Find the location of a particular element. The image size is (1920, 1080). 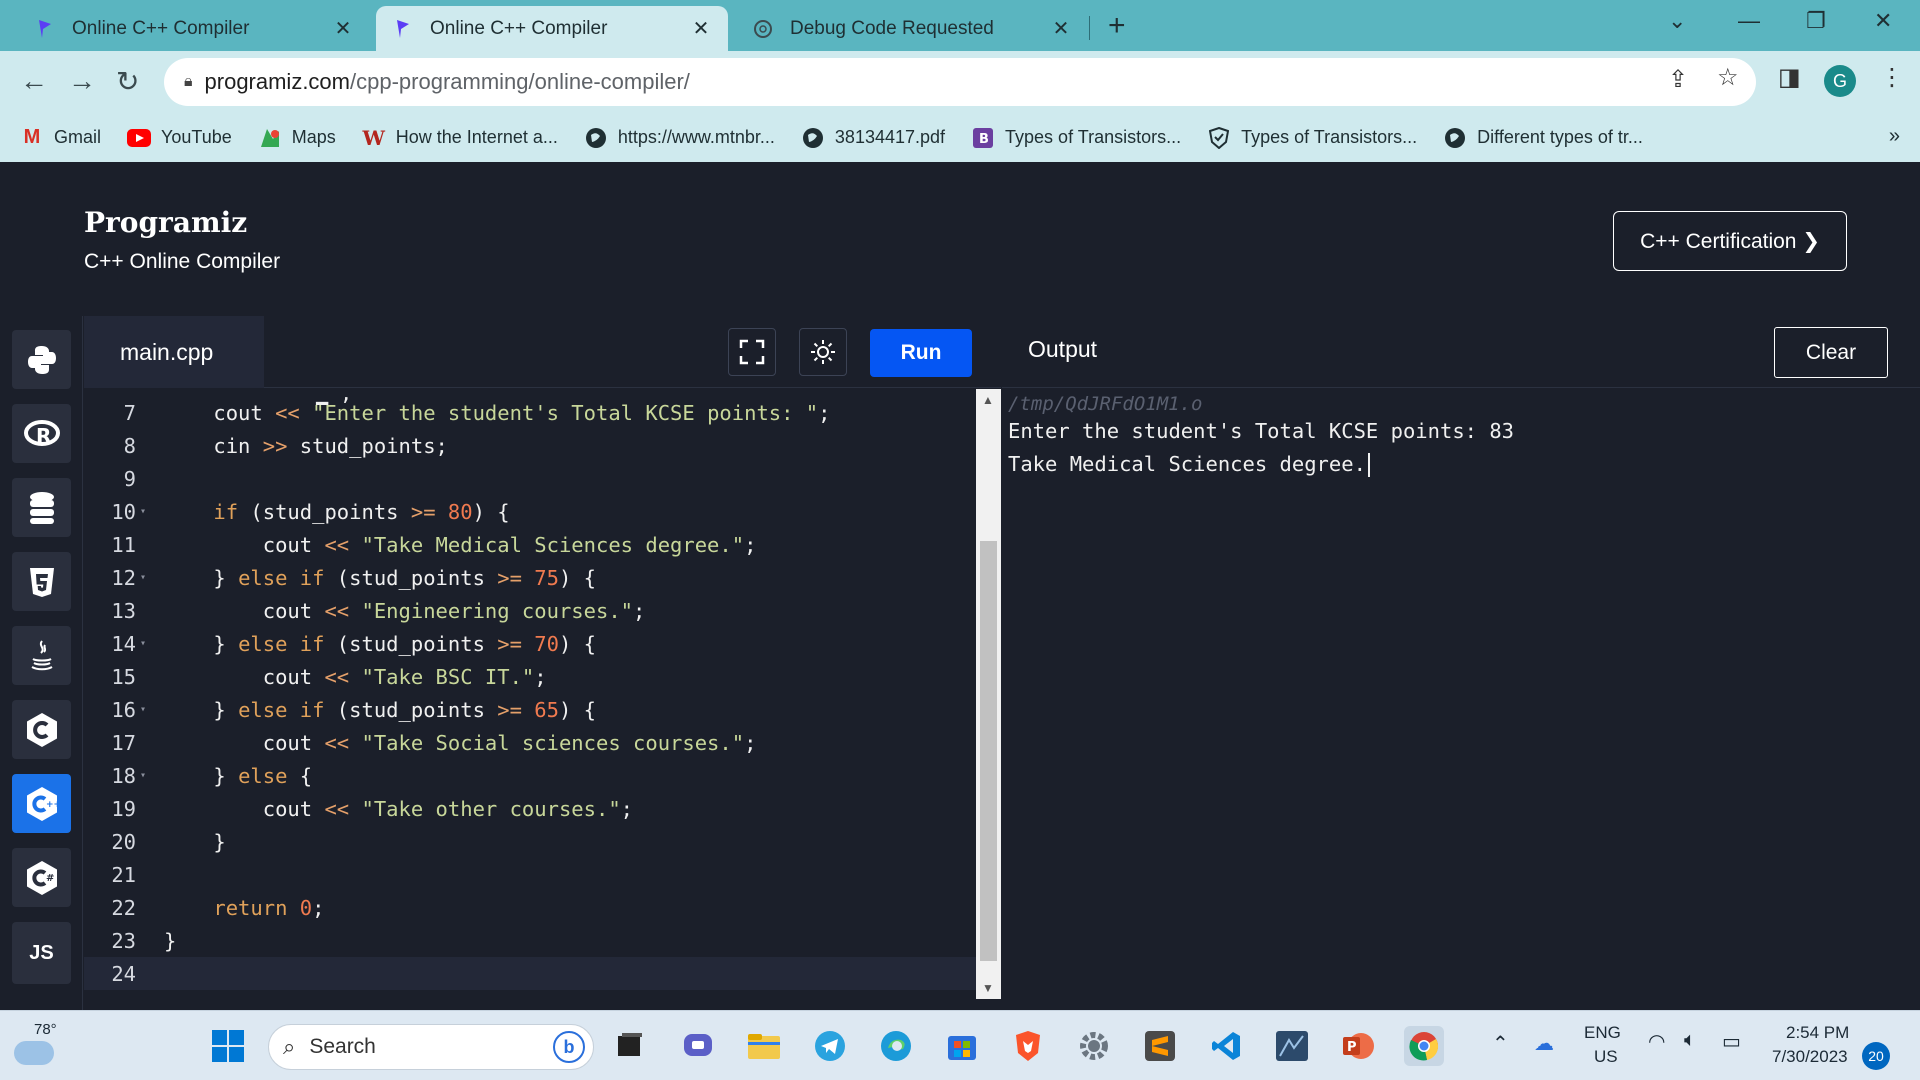

certification-button: C++ Certification ❯ is located at coordinates (1730, 241).